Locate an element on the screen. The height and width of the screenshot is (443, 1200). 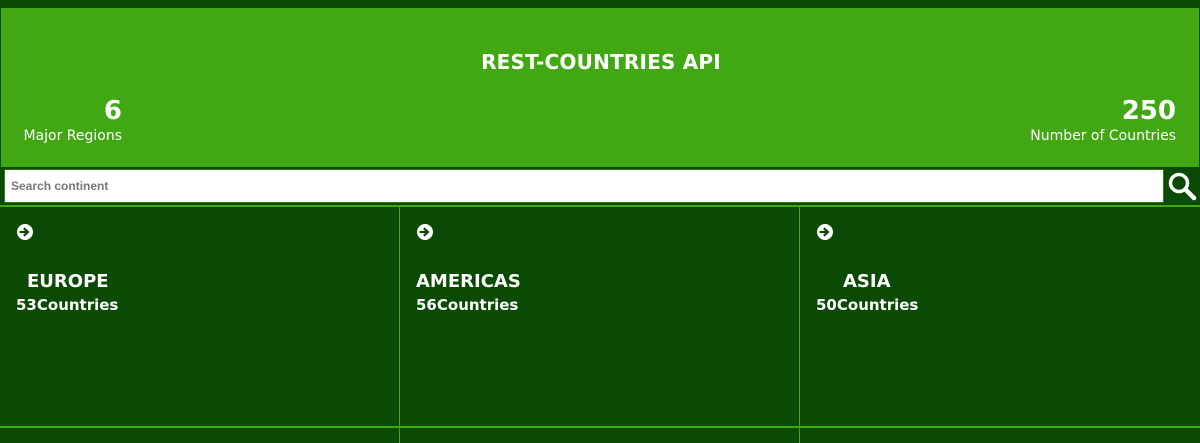
page-title: REST-COUNTRIES API is located at coordinates (601, 62).